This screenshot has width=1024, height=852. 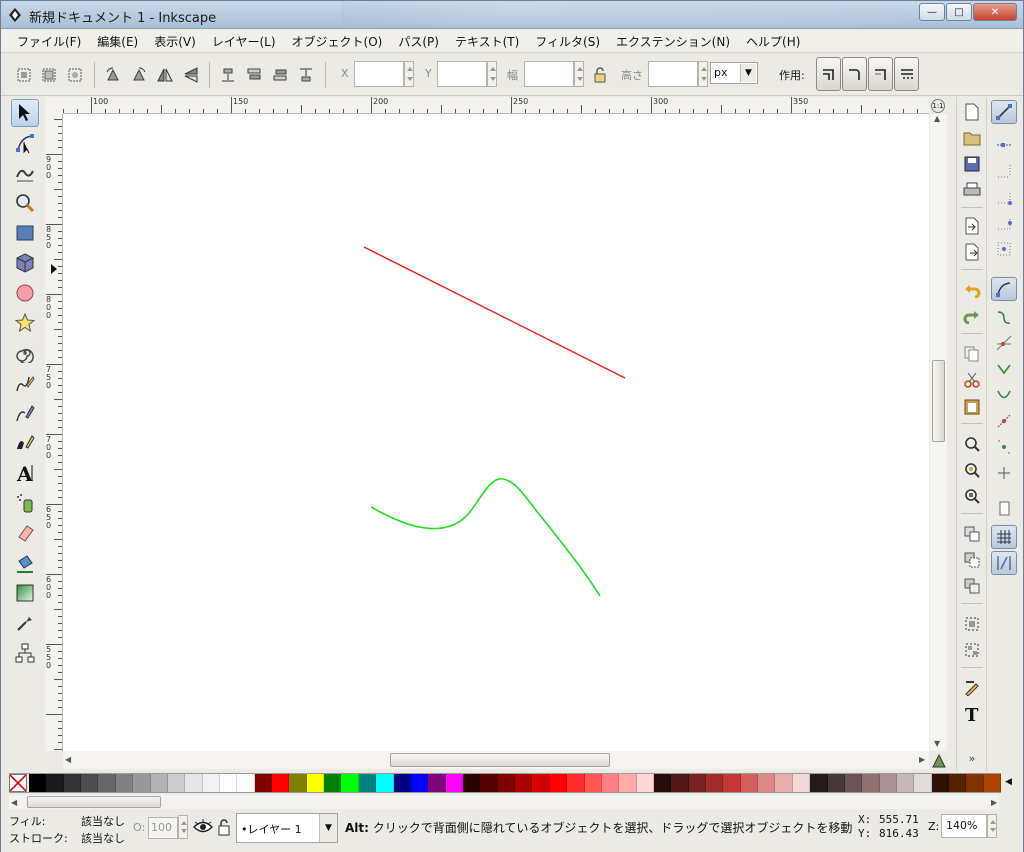 I want to click on paint-bucket-tool-icon, so click(x=25, y=563).